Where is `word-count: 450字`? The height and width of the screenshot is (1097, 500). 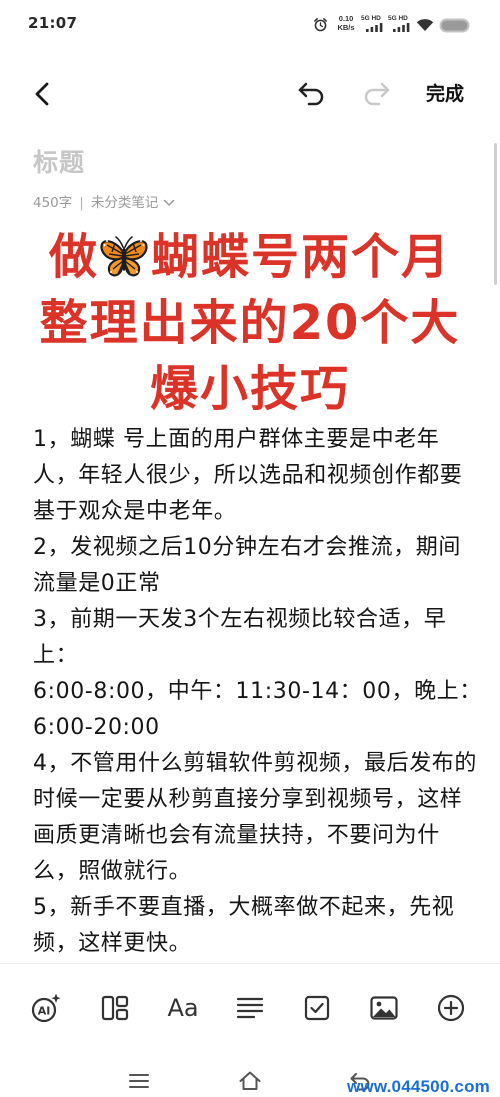
word-count: 450字 is located at coordinates (53, 203).